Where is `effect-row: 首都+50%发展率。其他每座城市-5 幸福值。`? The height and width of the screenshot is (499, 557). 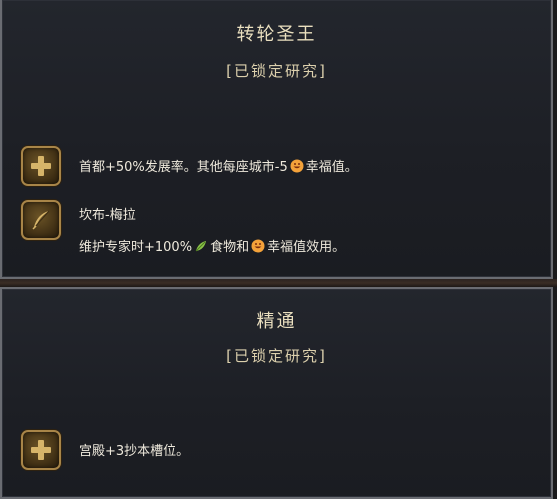 effect-row: 首都+50%发展率。其他每座城市-5 幸福值。 is located at coordinates (281, 166).